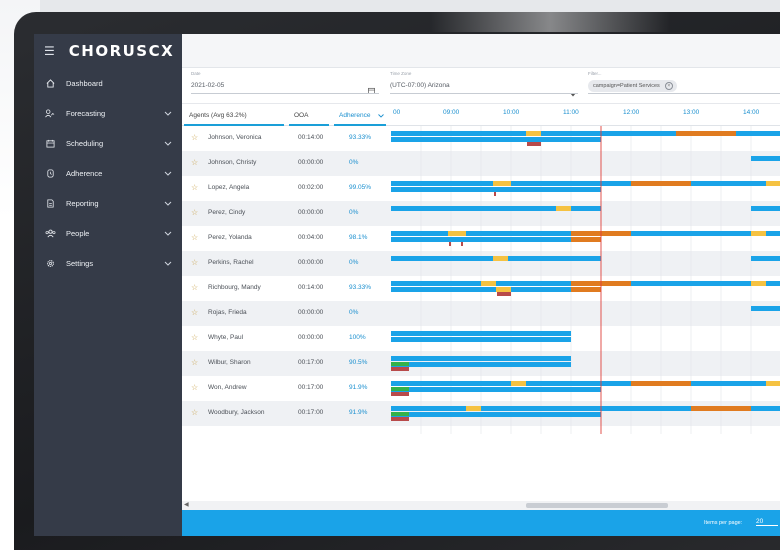 This screenshot has width=780, height=550. Describe the element at coordinates (311, 237) in the screenshot. I see `agent-ooa: 00:04:00` at that location.